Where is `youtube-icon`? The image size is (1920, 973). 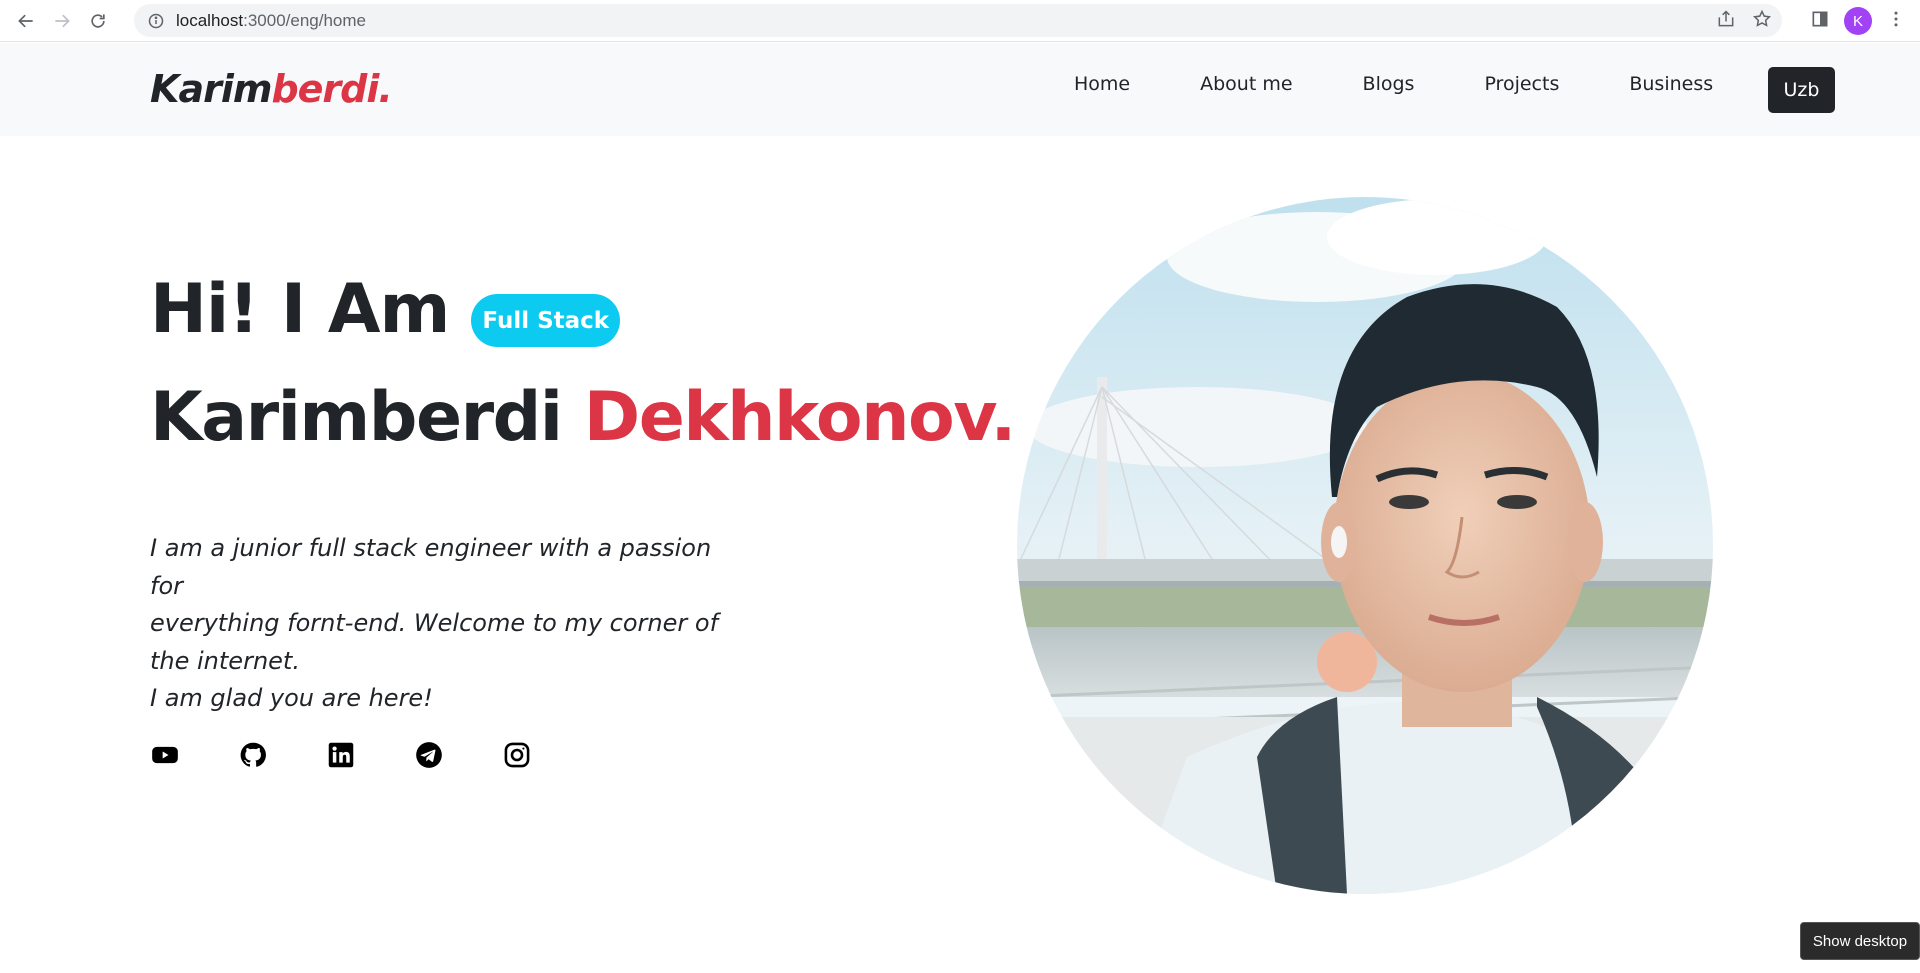
youtube-icon is located at coordinates (165, 755).